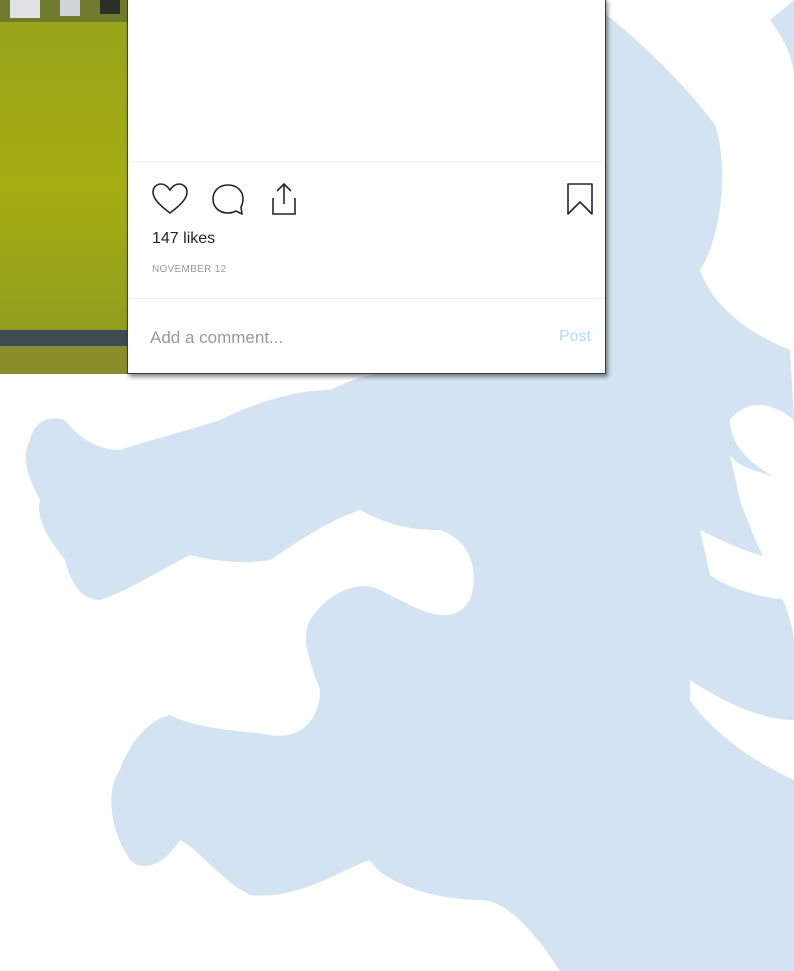  Describe the element at coordinates (575, 337) in the screenshot. I see `post-button: Post` at that location.